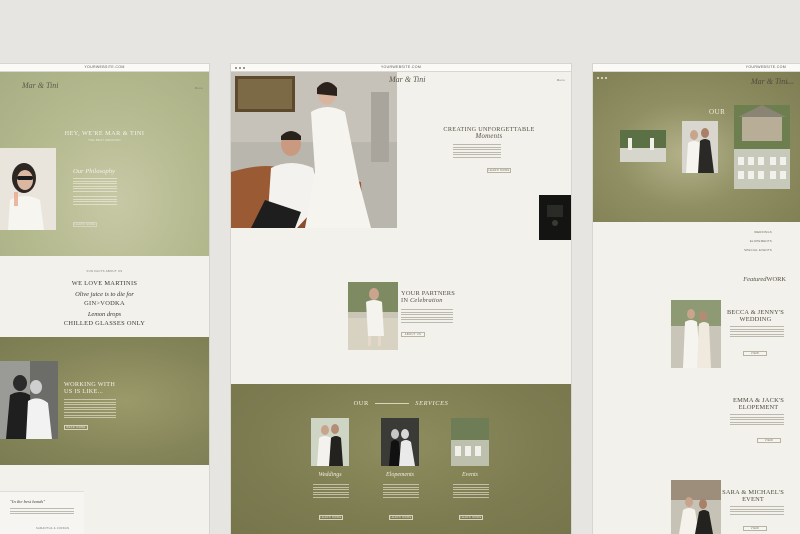  What do you see at coordinates (42, 512) in the screenshot?
I see `testimonial-card: "In the best hands" SAMANTHA & JORDAN` at bounding box center [42, 512].